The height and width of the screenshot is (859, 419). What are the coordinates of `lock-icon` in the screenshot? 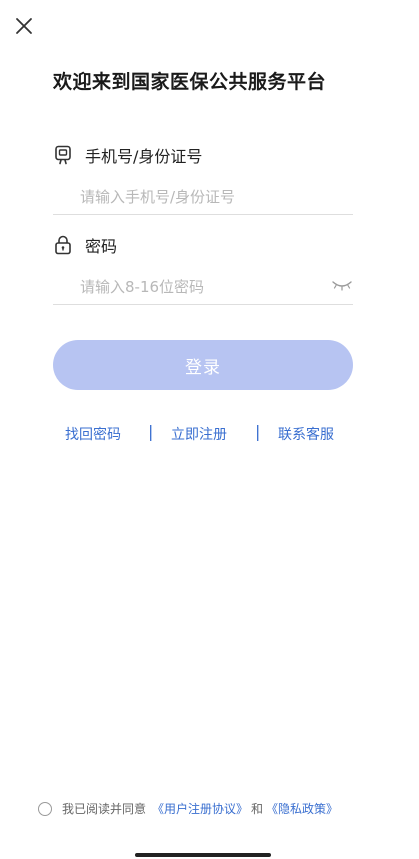 It's located at (63, 245).